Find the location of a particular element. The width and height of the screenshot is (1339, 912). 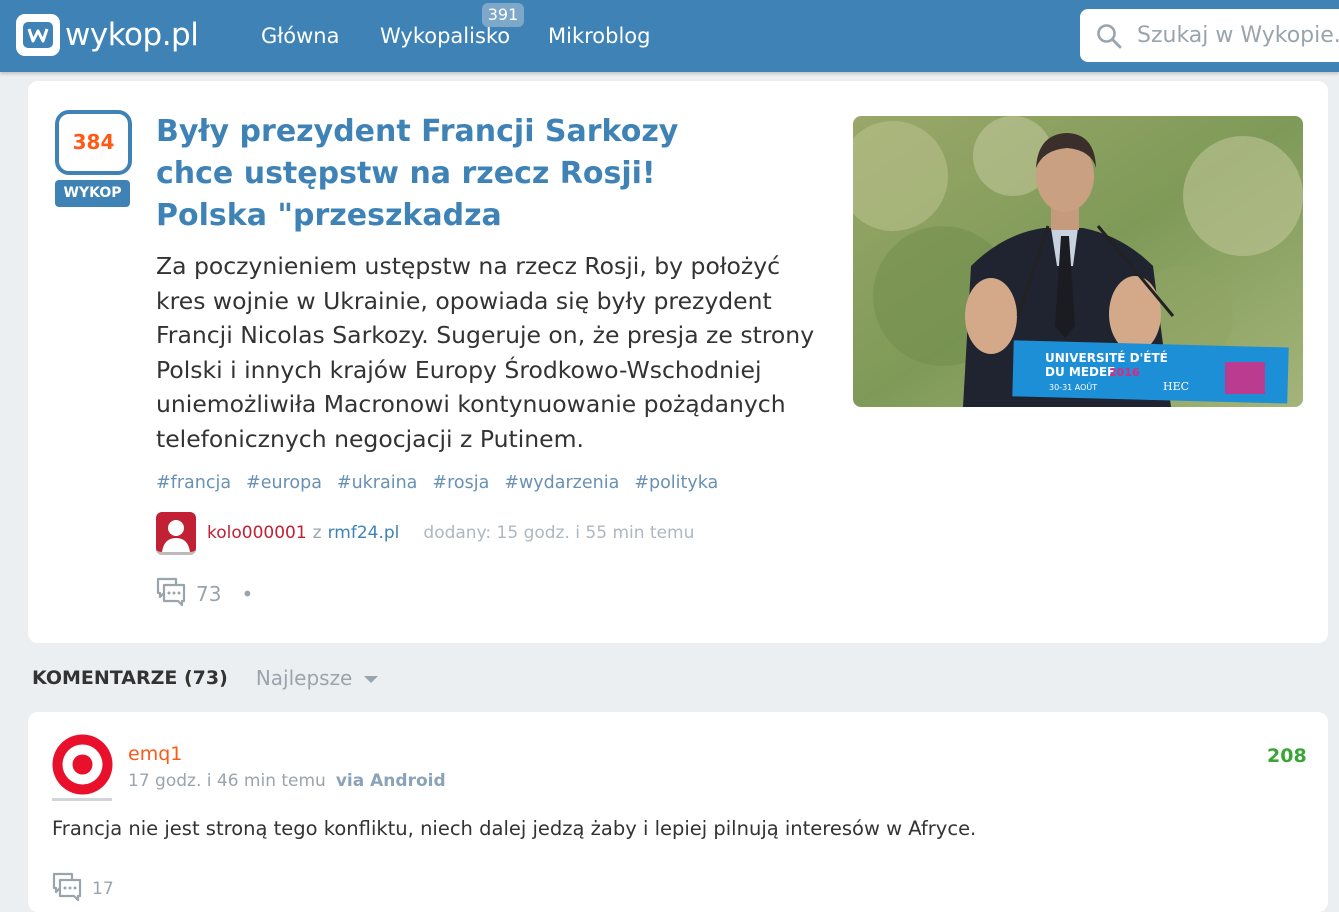

commenter-avatar is located at coordinates (82, 764).